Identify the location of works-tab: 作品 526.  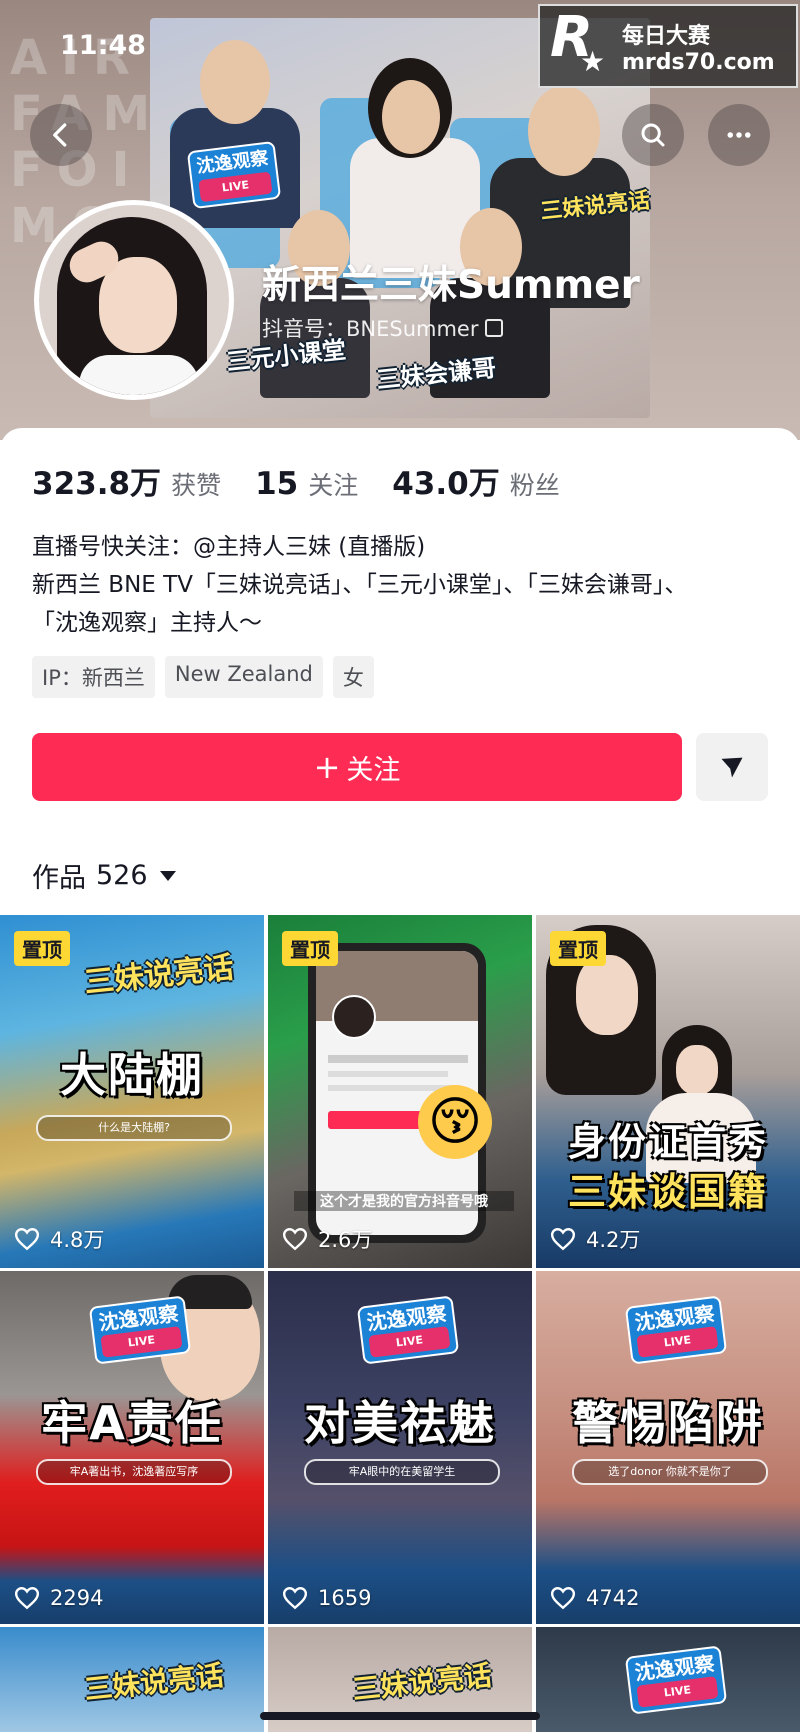
(104, 875).